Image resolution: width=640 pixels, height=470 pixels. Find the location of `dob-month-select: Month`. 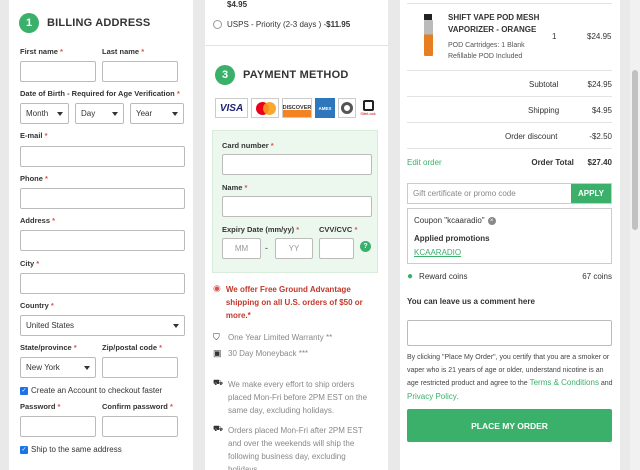

dob-month-select: Month is located at coordinates (44, 113).